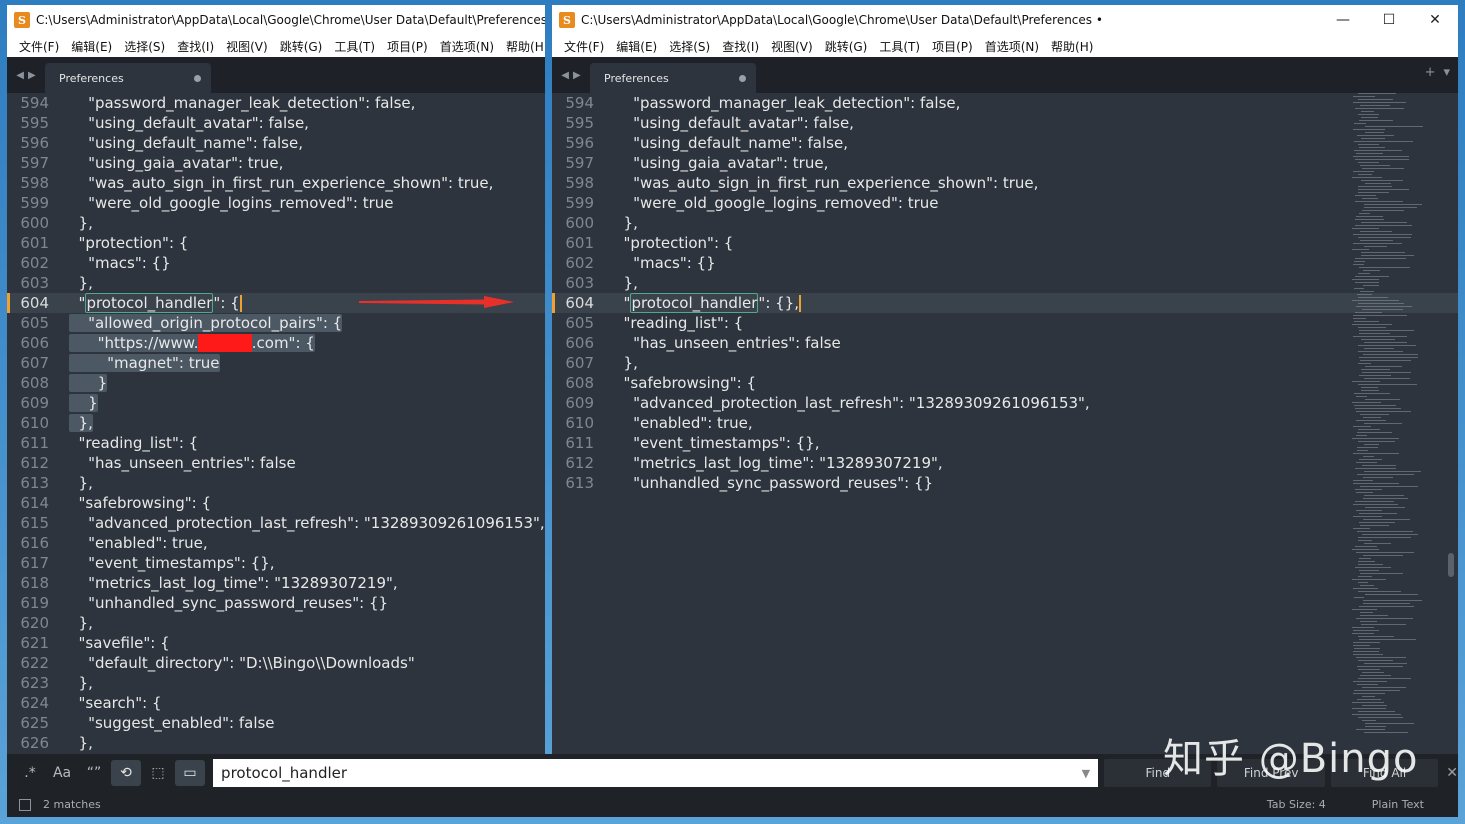 The image size is (1465, 824). Describe the element at coordinates (1296, 804) in the screenshot. I see `tab-size-indicator: Tab Size: 4` at that location.